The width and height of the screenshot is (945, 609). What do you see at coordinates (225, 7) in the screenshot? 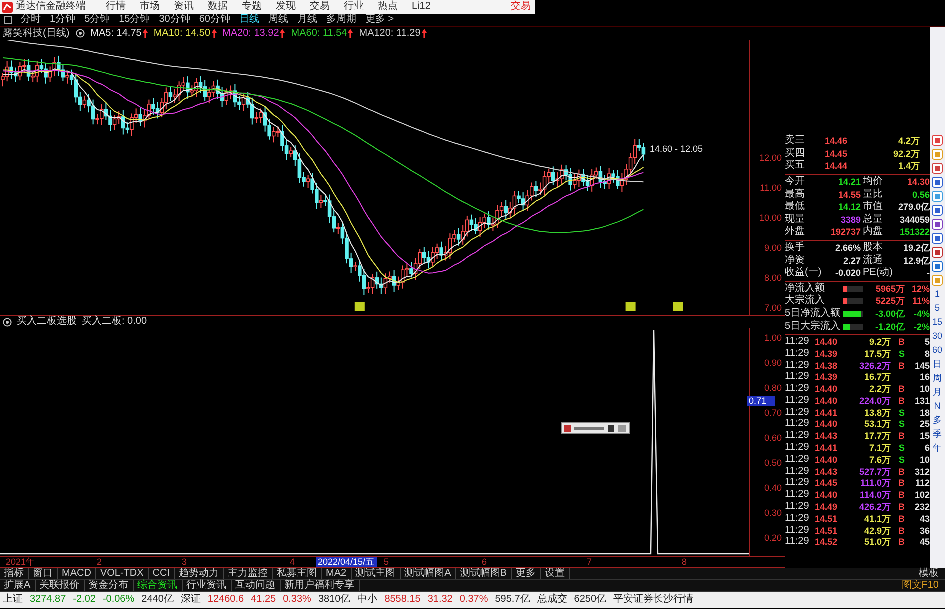
I see `menu-item: 数据` at bounding box center [225, 7].